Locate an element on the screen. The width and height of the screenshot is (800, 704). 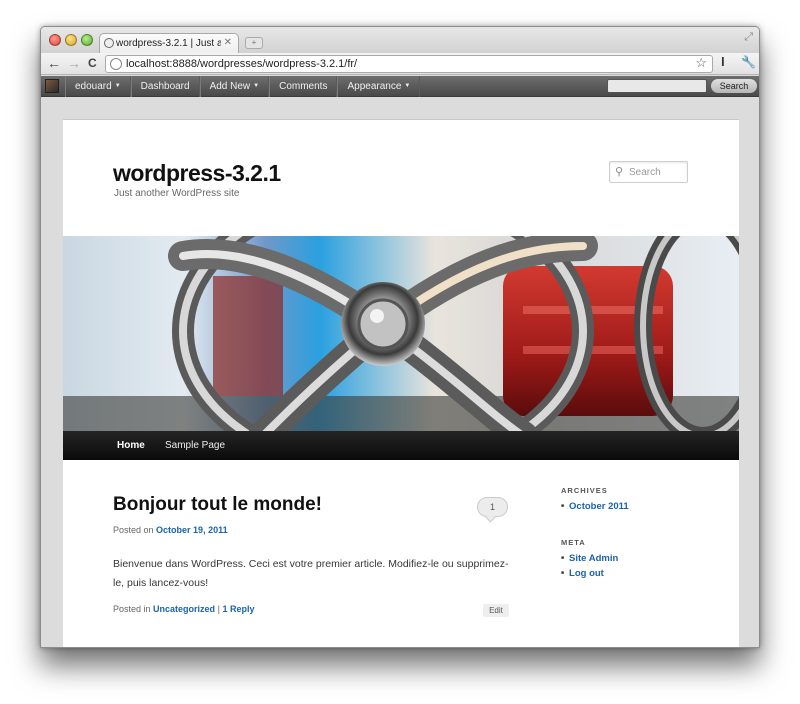
post-meta: Posted on October 19, 2011 is located at coordinates (170, 530).